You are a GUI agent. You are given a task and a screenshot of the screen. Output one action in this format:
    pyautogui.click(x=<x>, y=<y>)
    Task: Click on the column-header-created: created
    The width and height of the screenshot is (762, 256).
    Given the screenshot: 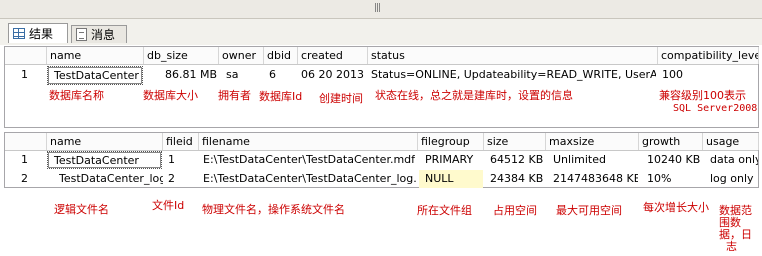 What is the action you would take?
    pyautogui.click(x=333, y=55)
    